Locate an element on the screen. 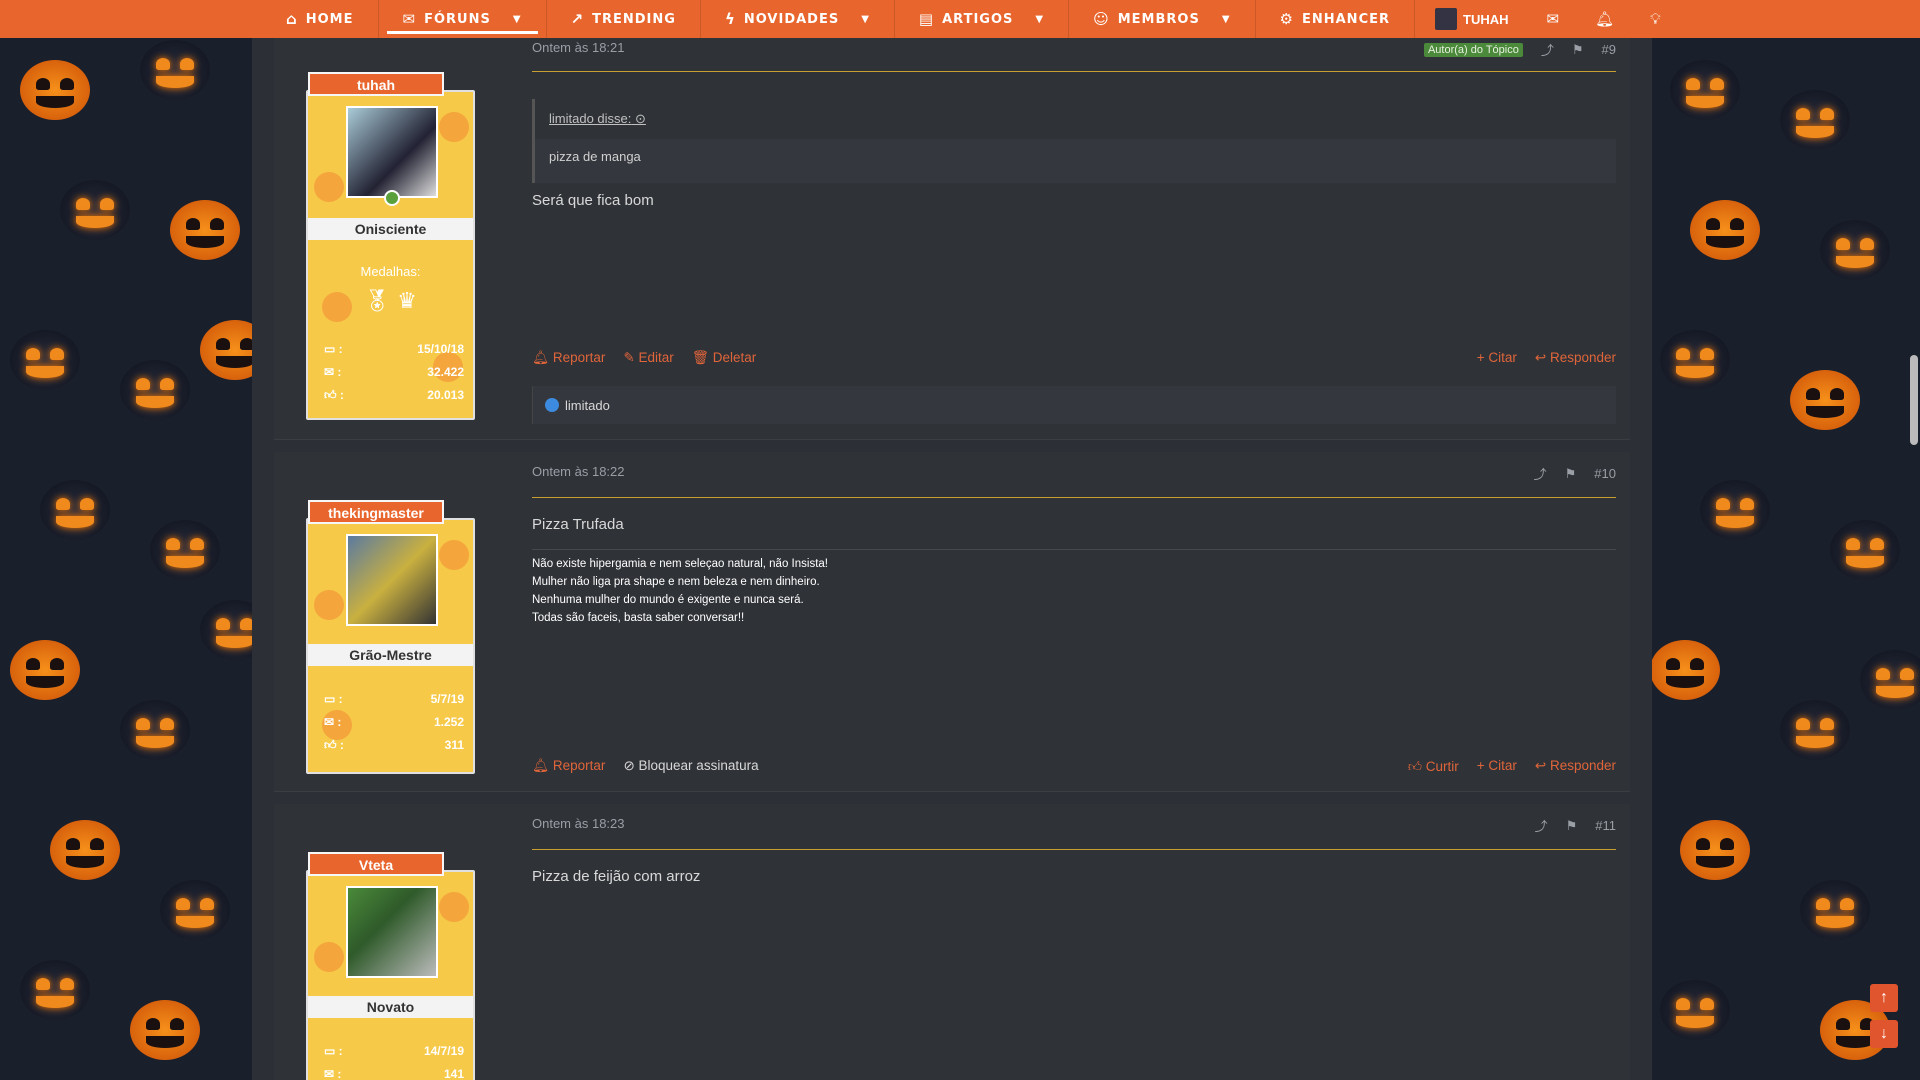 The height and width of the screenshot is (1080, 1920). thumbs-up-icon: 👍︎ : is located at coordinates (334, 395).